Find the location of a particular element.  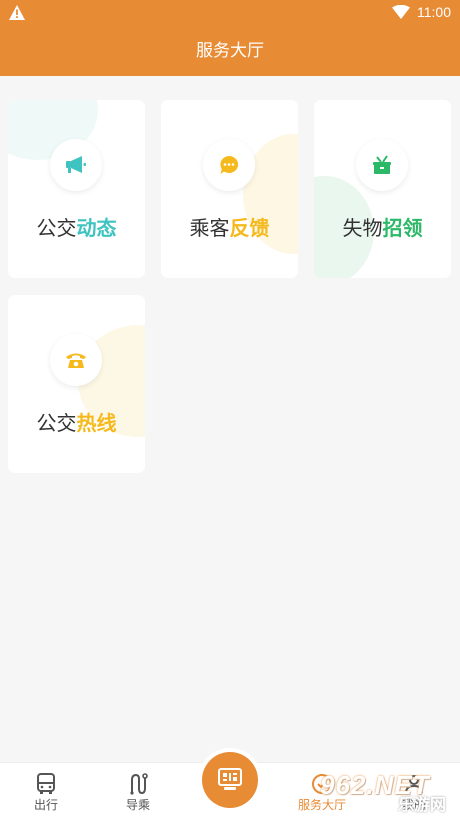

warning-triangle-icon is located at coordinates (17, 12).